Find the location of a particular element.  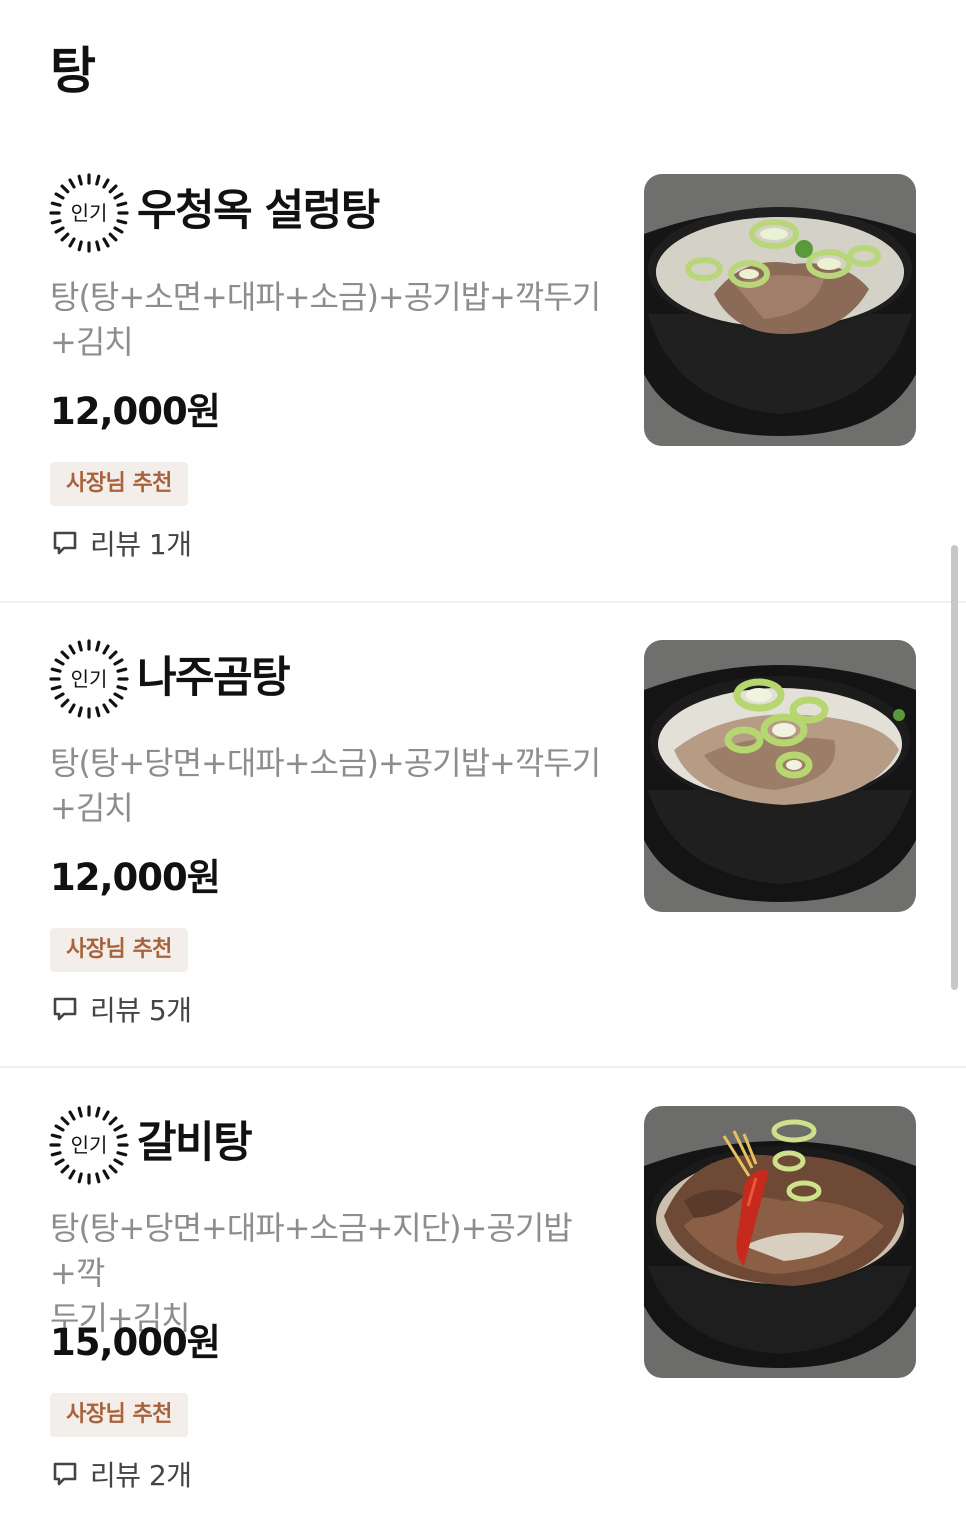

review-count: 리뷰 2개 is located at coordinates (121, 1474).